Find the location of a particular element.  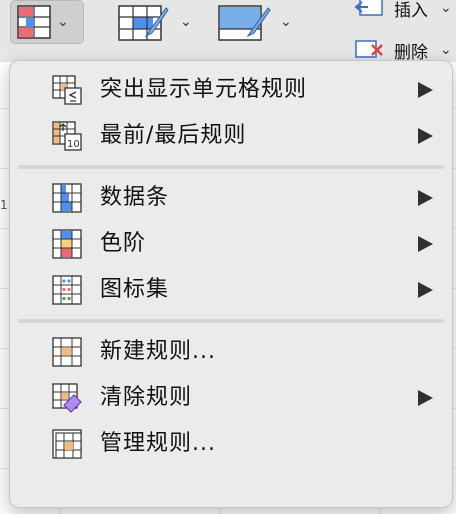

menu-item-color-scales: 色阶 is located at coordinates (231, 244).